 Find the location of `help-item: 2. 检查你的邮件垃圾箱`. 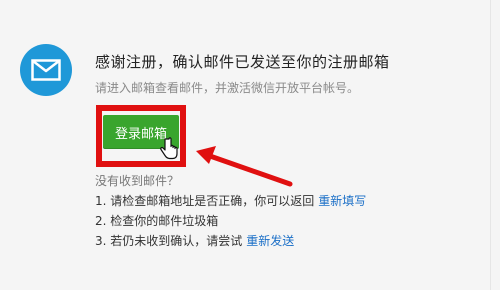

help-item: 2. 检查你的邮件垃圾箱 is located at coordinates (156, 220).